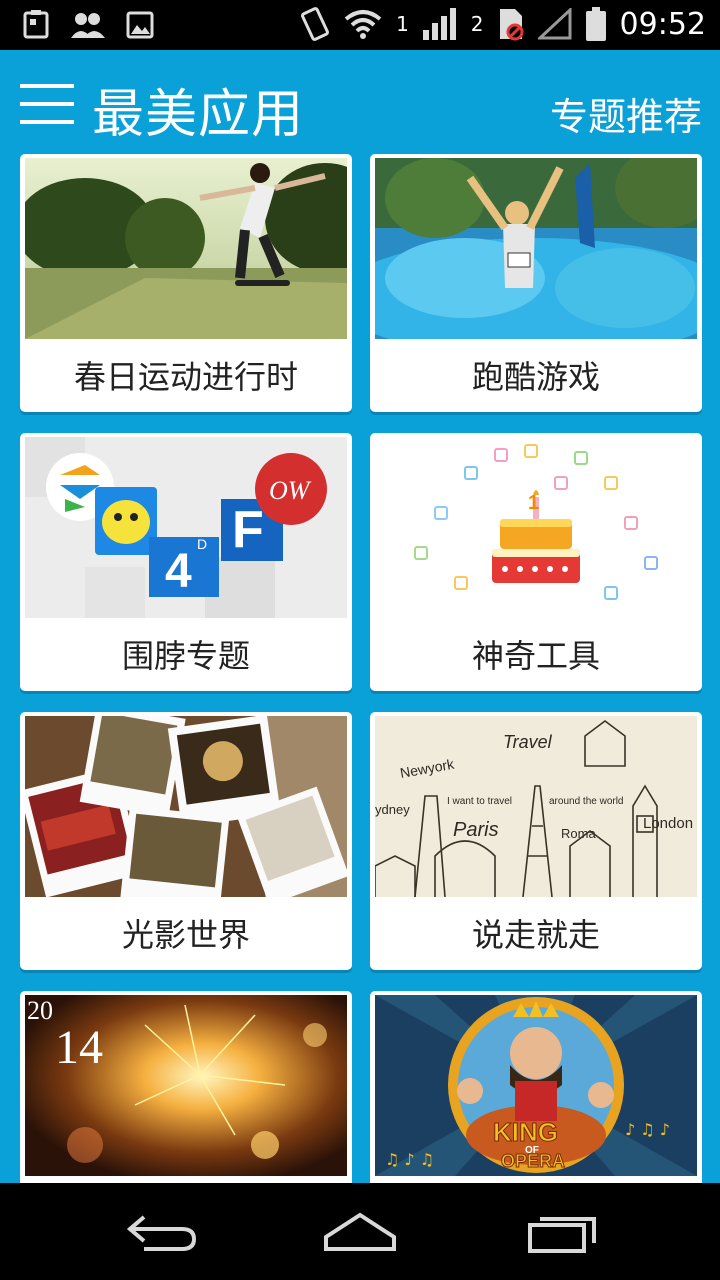 The height and width of the screenshot is (1280, 720). What do you see at coordinates (186, 527) in the screenshot?
I see `topic-image-app-icons: 4 D F OW` at bounding box center [186, 527].